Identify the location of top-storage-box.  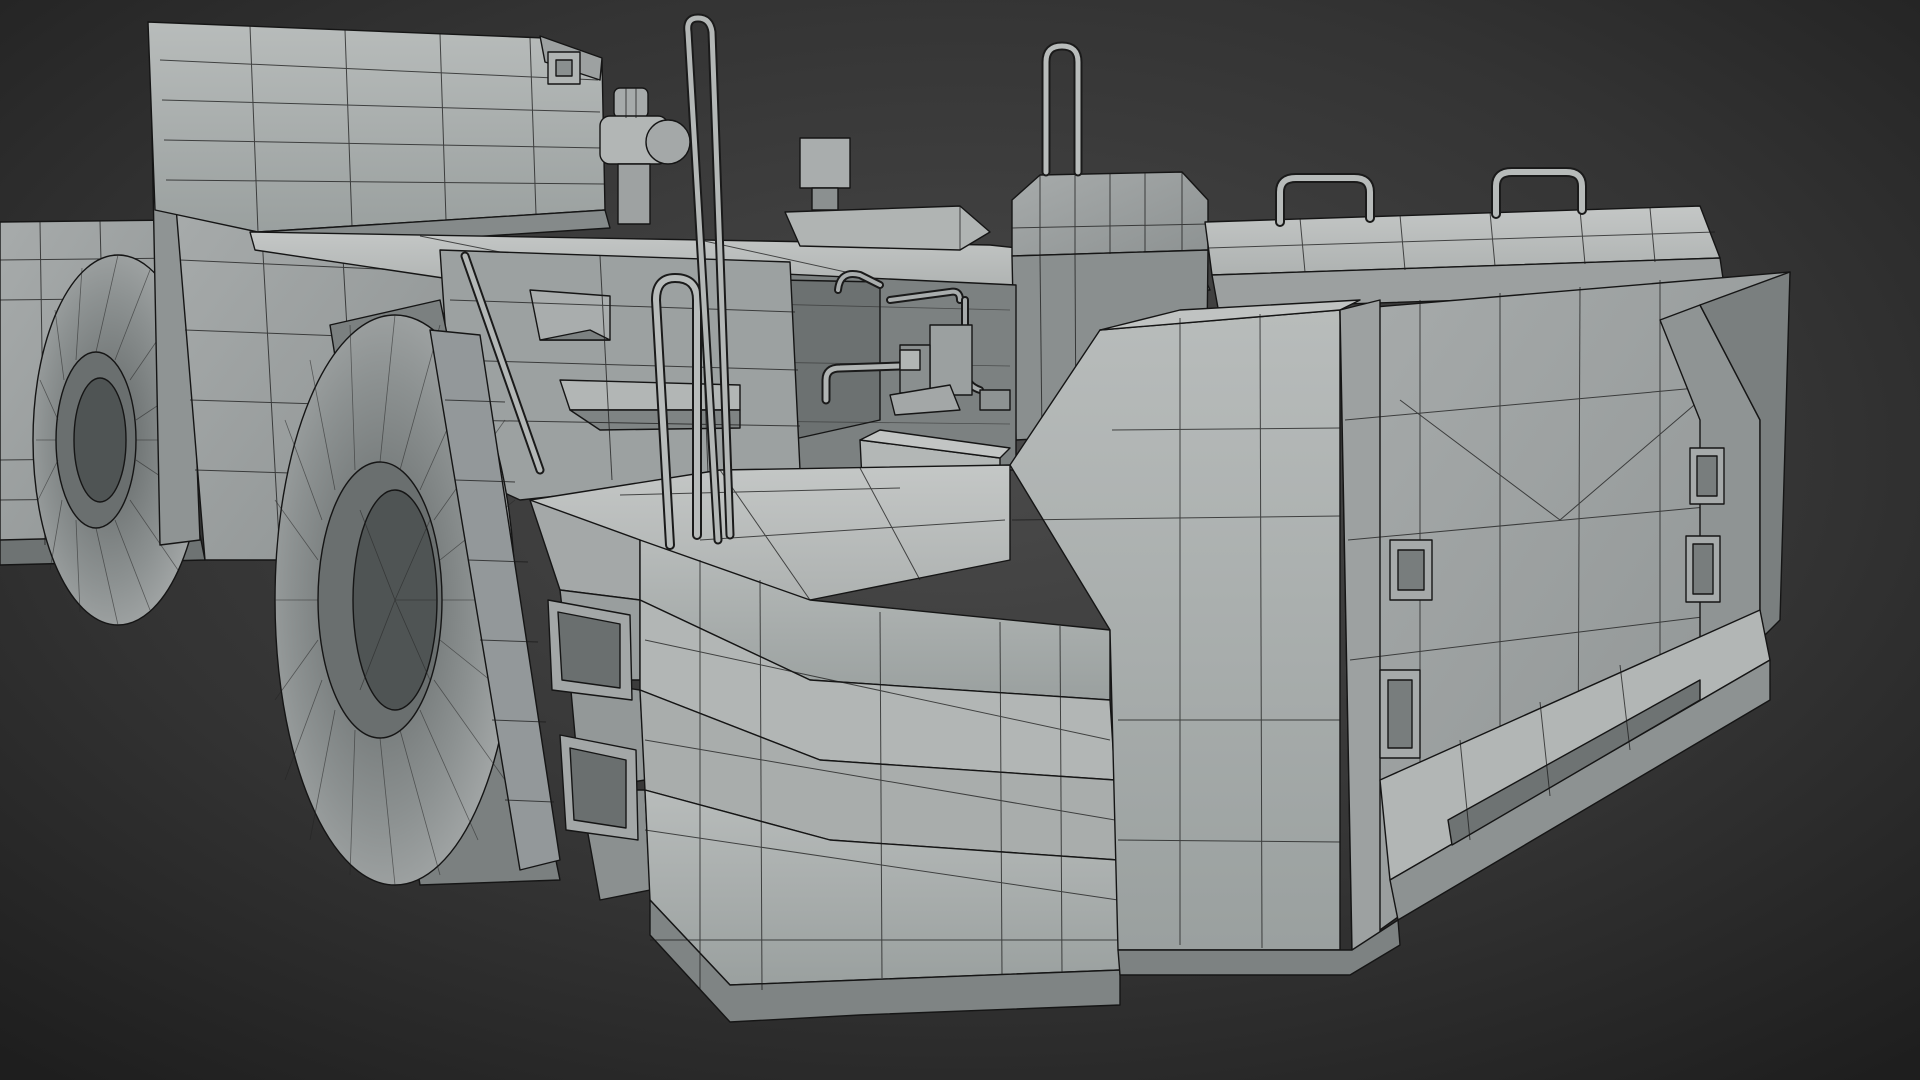
(379, 136).